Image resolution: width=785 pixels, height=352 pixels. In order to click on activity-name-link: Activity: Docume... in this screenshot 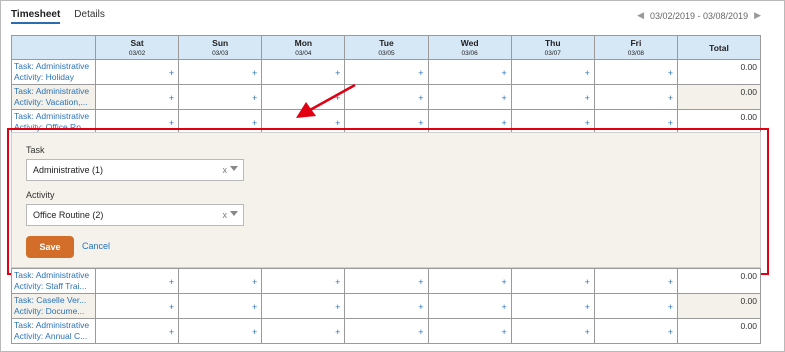, I will do `click(54, 311)`.